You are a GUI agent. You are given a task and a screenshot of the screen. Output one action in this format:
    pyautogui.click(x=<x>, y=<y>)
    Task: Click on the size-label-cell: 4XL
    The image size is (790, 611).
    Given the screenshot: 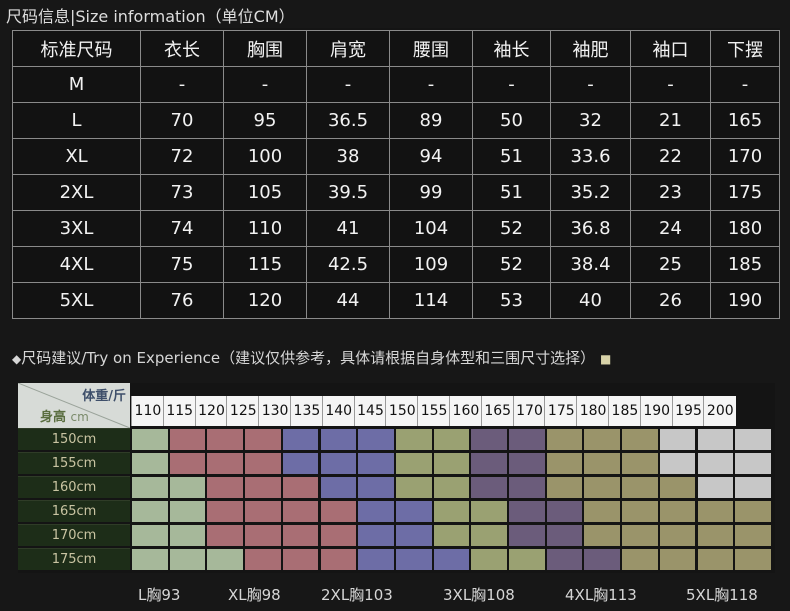 What is the action you would take?
    pyautogui.click(x=76, y=264)
    